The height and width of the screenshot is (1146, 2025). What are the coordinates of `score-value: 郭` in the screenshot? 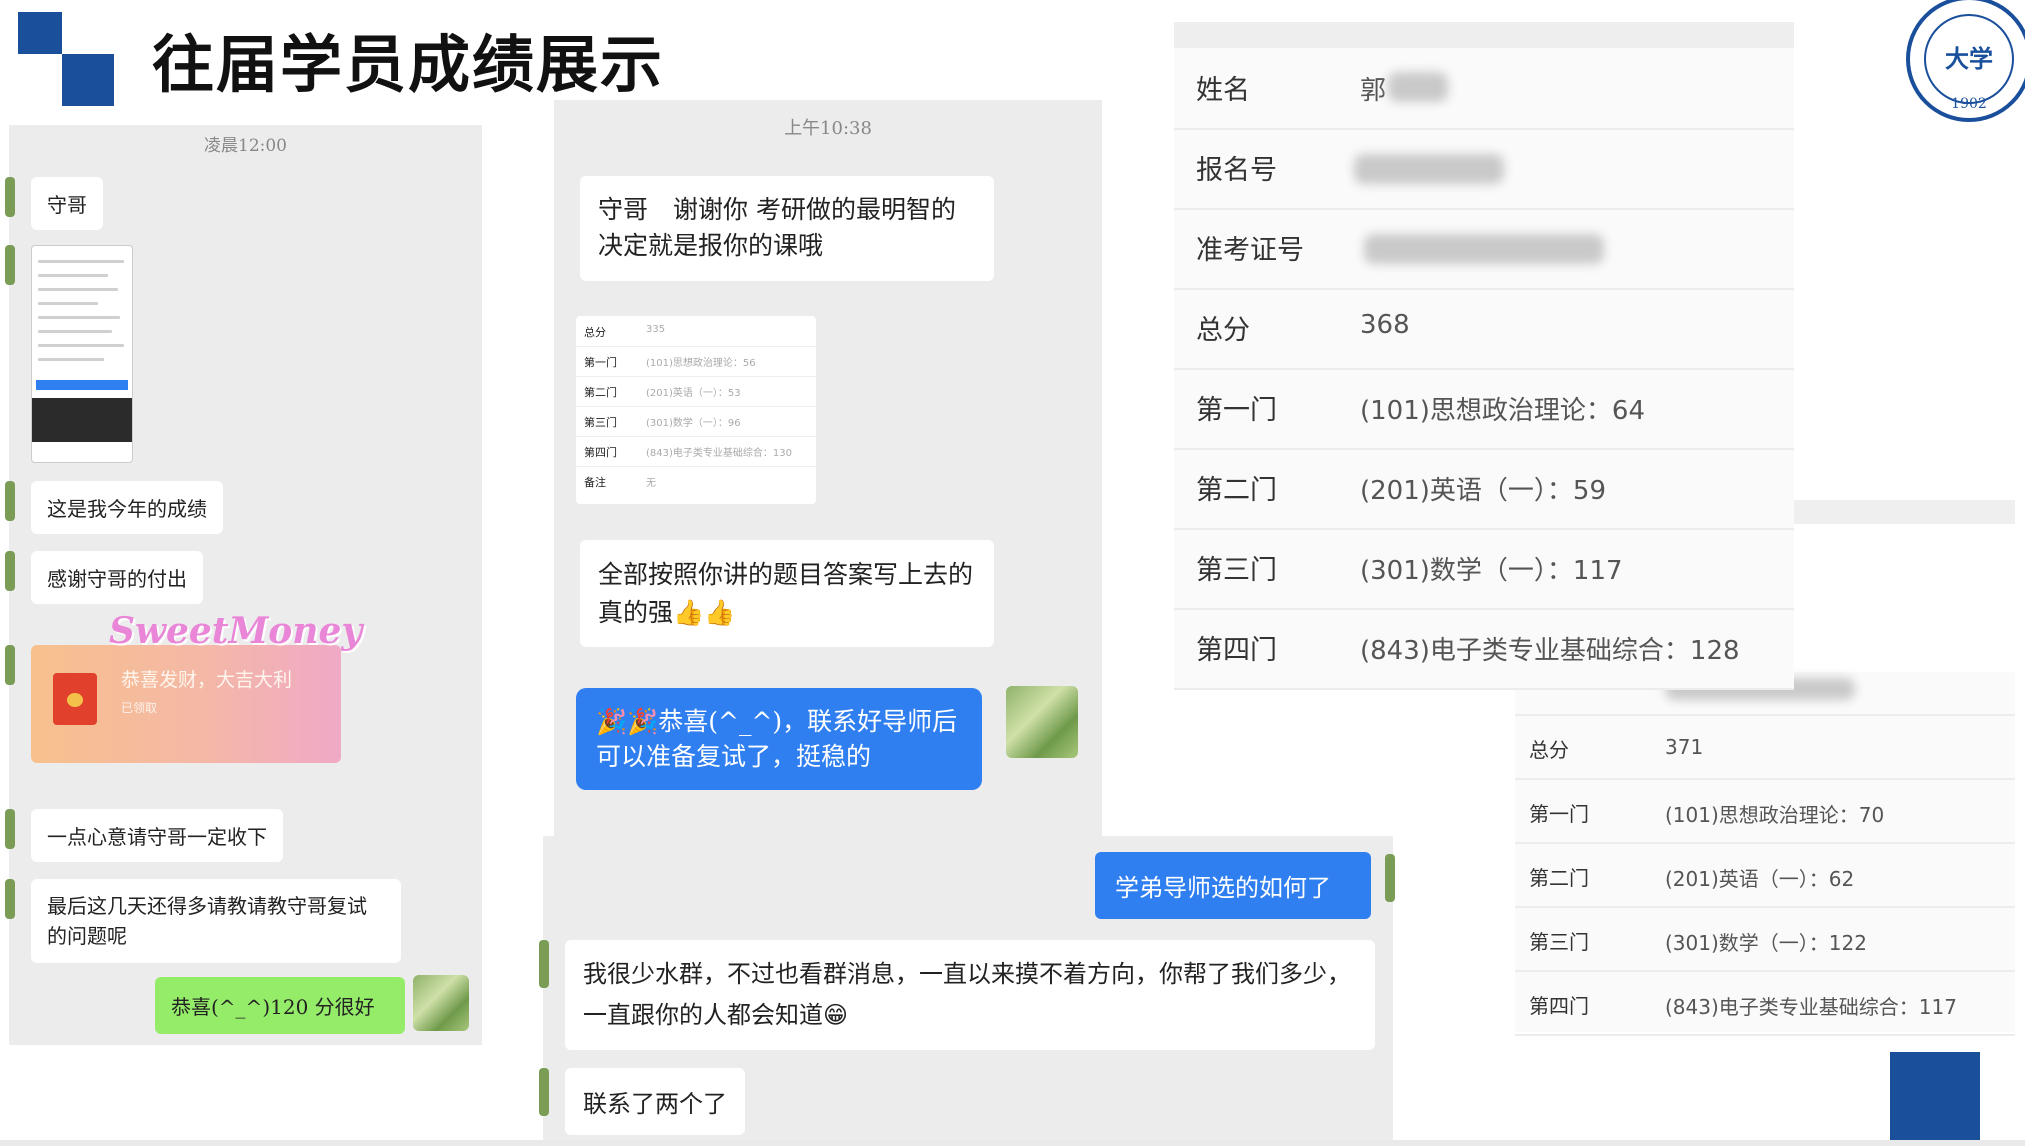 It's located at (1373, 91).